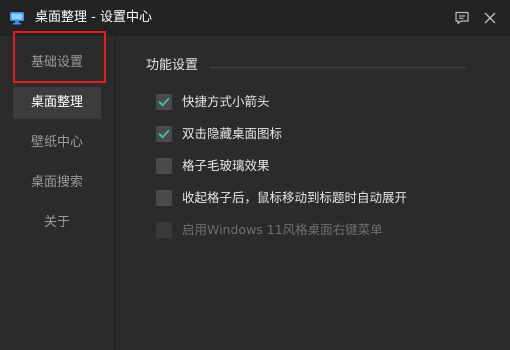  What do you see at coordinates (164, 230) in the screenshot?
I see `checkbox-disabled` at bounding box center [164, 230].